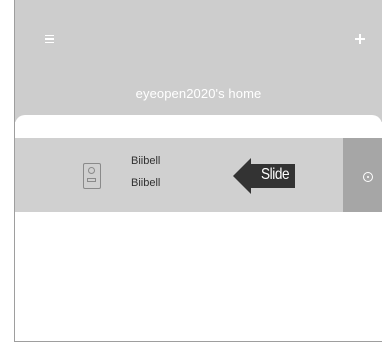 The image size is (382, 342). I want to click on menu-icon, so click(52, 39).